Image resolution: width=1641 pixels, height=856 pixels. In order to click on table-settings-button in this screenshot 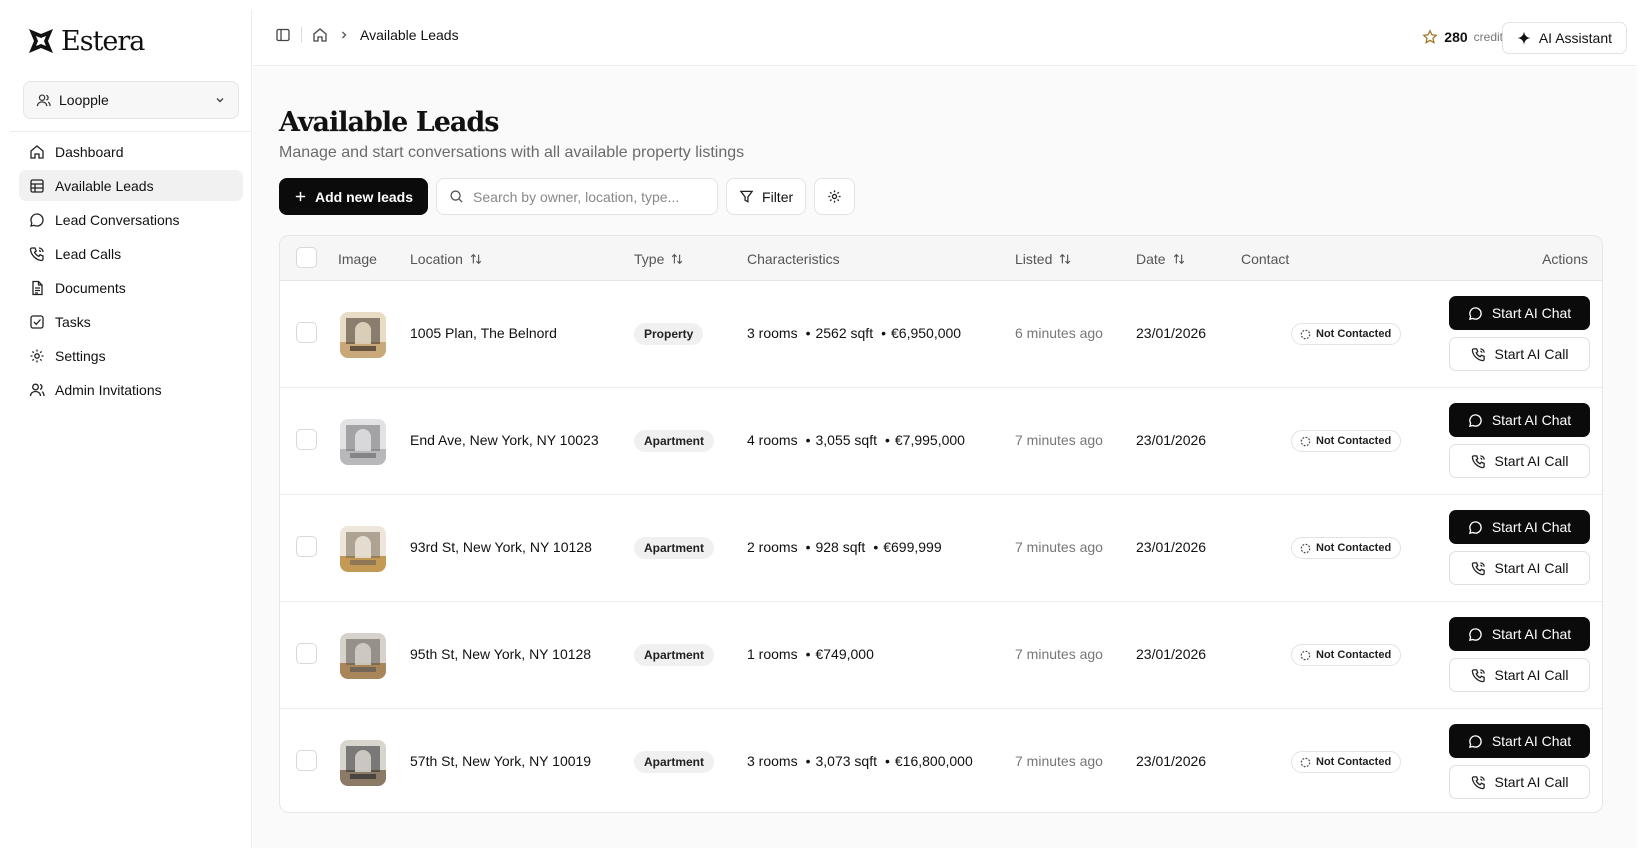, I will do `click(835, 196)`.